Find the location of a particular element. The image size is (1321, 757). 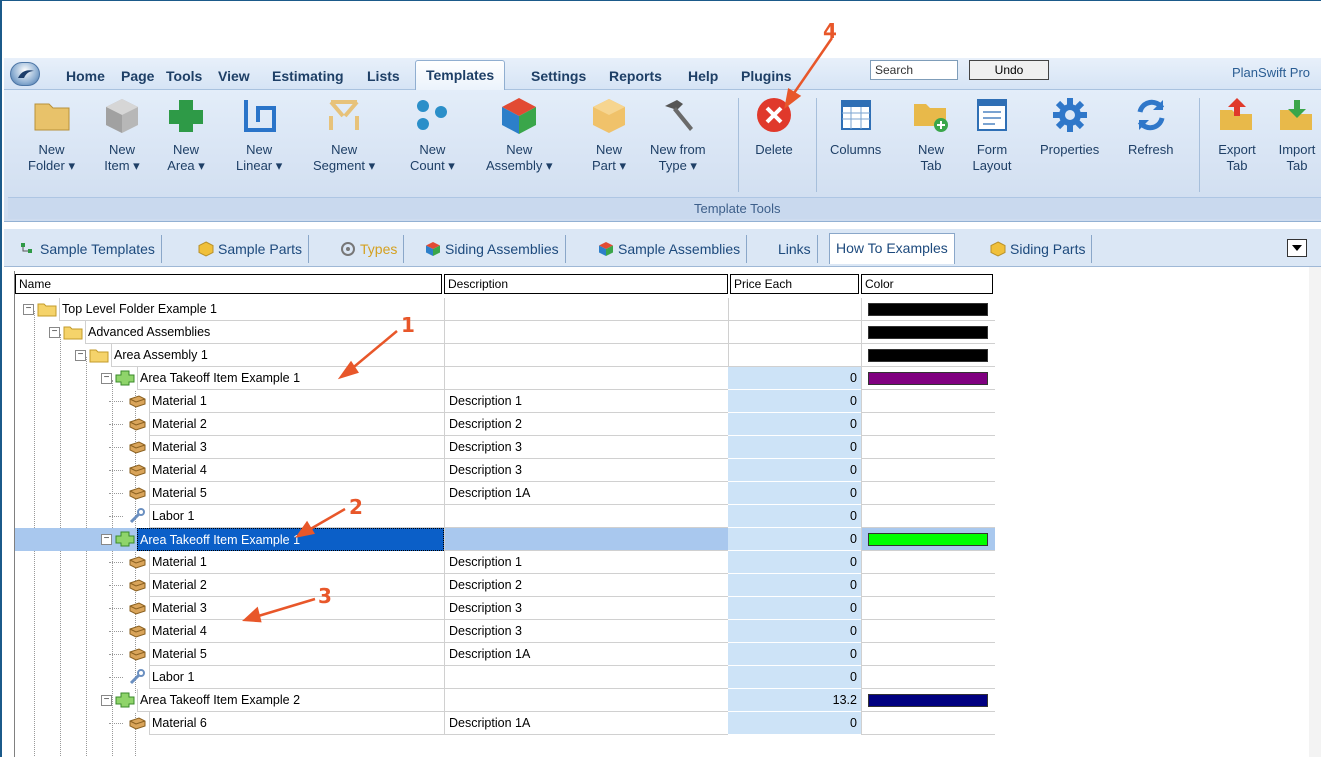

new-tab-button: New Tab is located at coordinates (931, 134).